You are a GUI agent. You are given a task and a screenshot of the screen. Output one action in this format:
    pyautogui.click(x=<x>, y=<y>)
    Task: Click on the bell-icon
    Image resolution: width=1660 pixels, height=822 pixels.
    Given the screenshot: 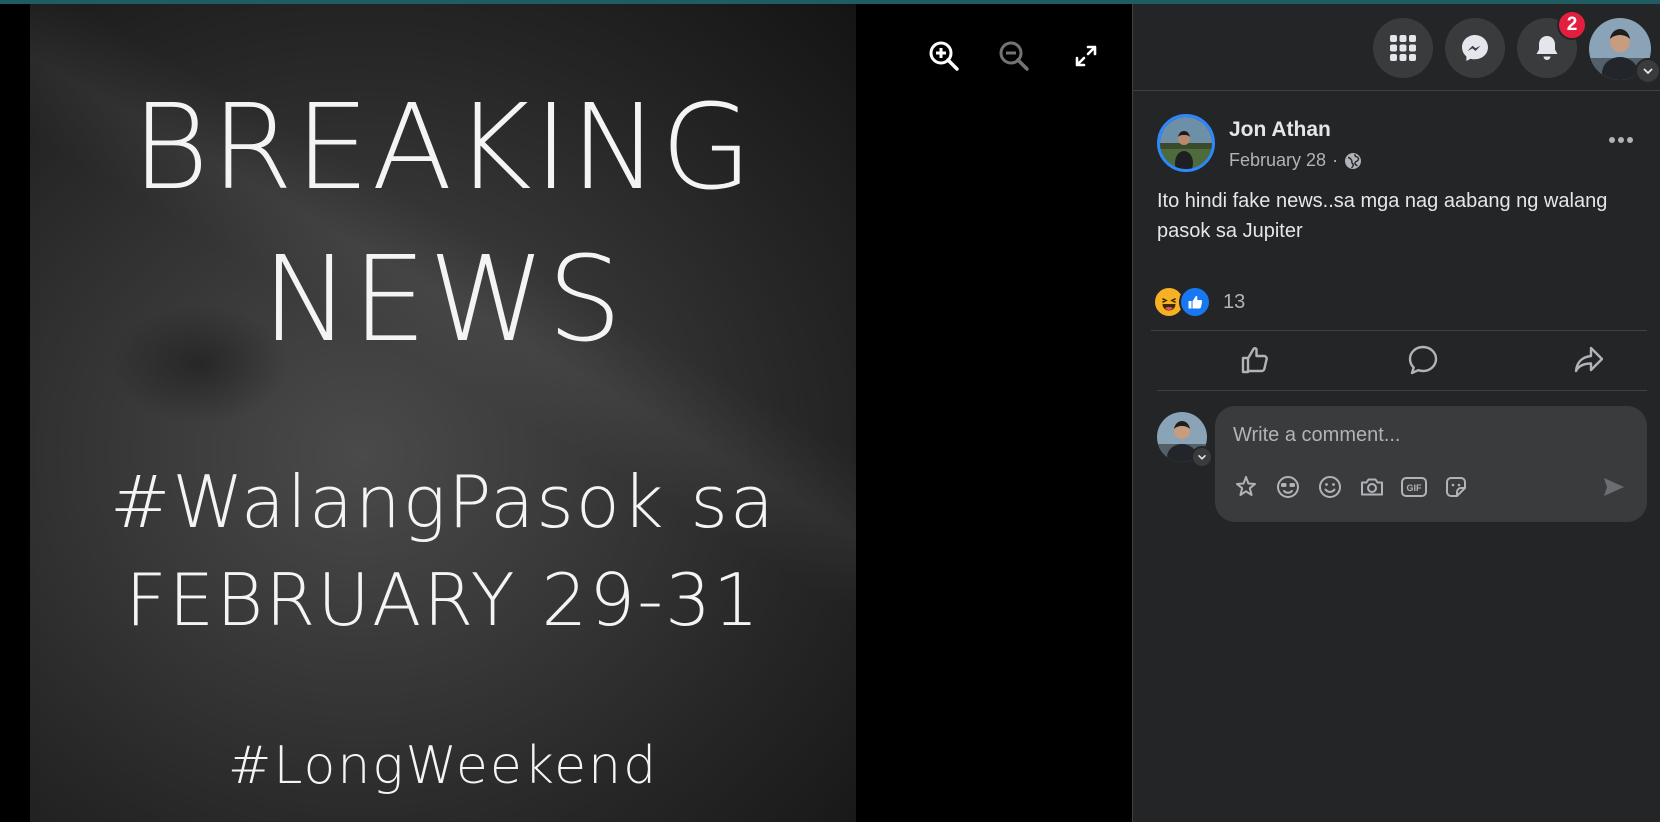 What is the action you would take?
    pyautogui.click(x=1547, y=48)
    